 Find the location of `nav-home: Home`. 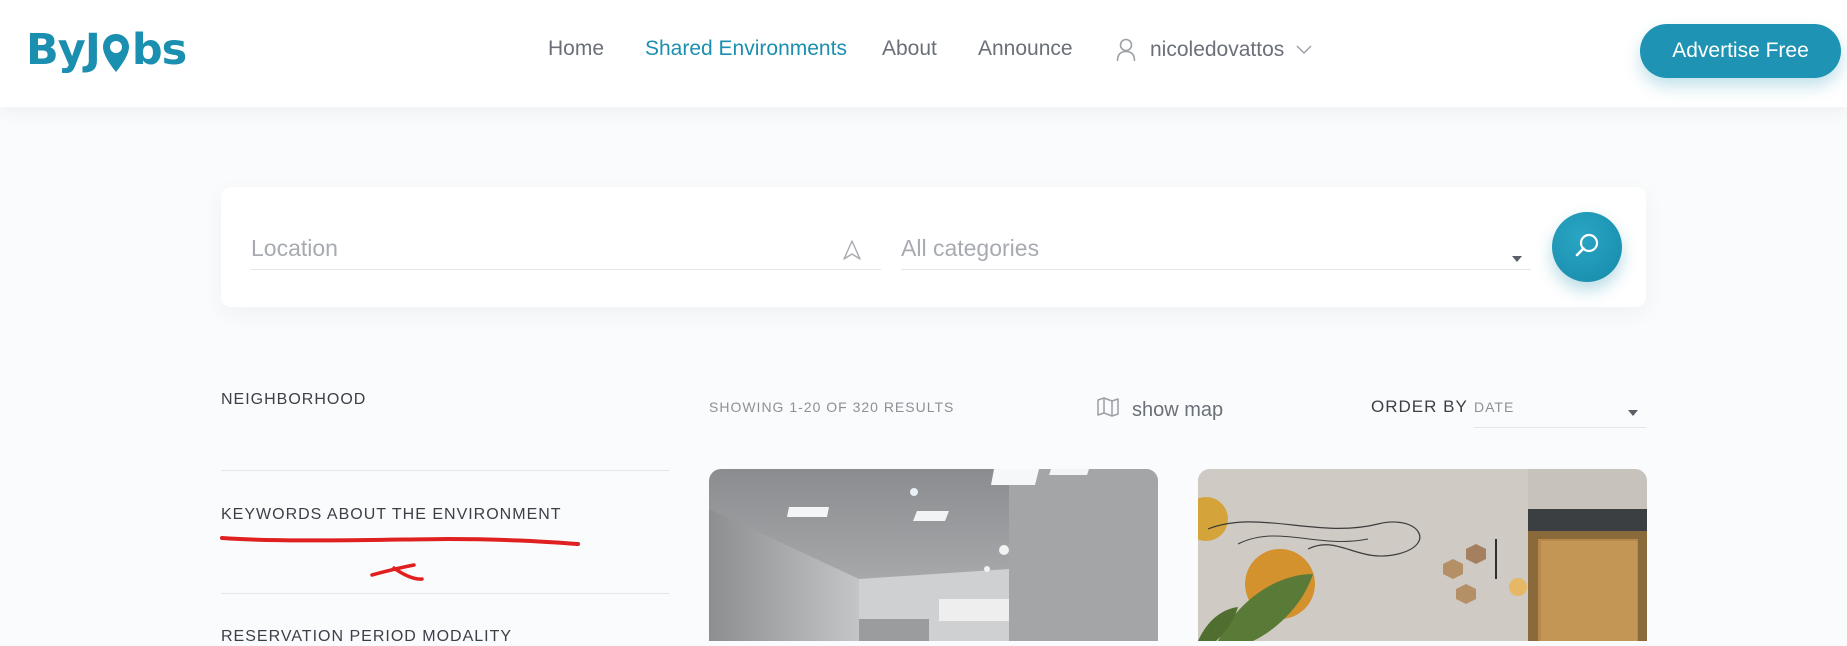

nav-home: Home is located at coordinates (576, 49).